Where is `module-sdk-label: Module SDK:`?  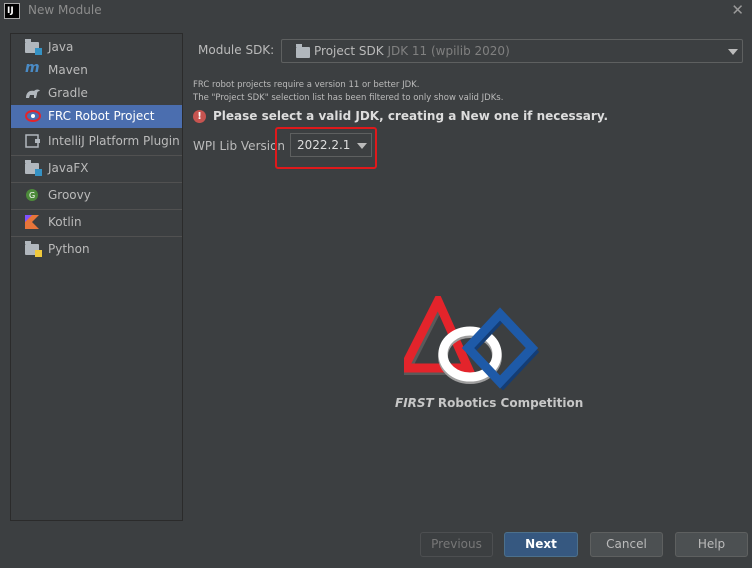 module-sdk-label: Module SDK: is located at coordinates (236, 50).